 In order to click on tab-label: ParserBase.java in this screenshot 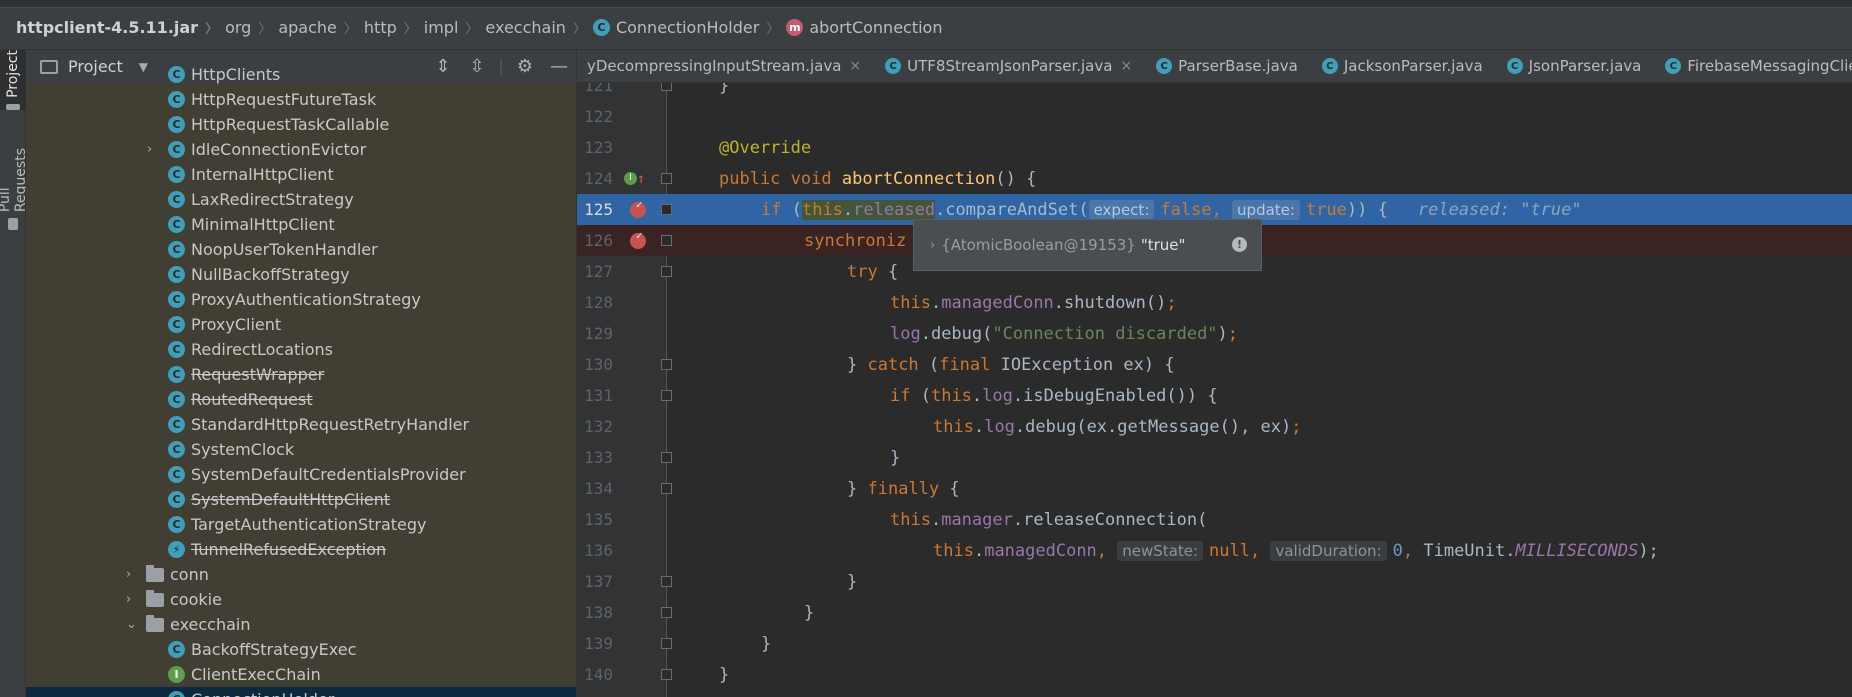, I will do `click(1238, 66)`.